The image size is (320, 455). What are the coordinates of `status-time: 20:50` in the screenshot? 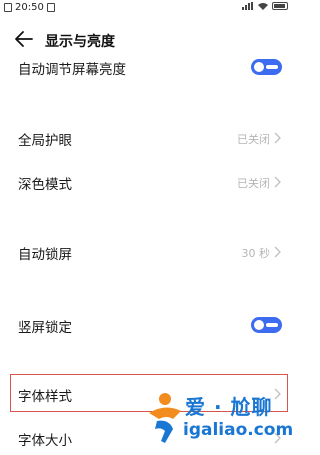 It's located at (29, 7).